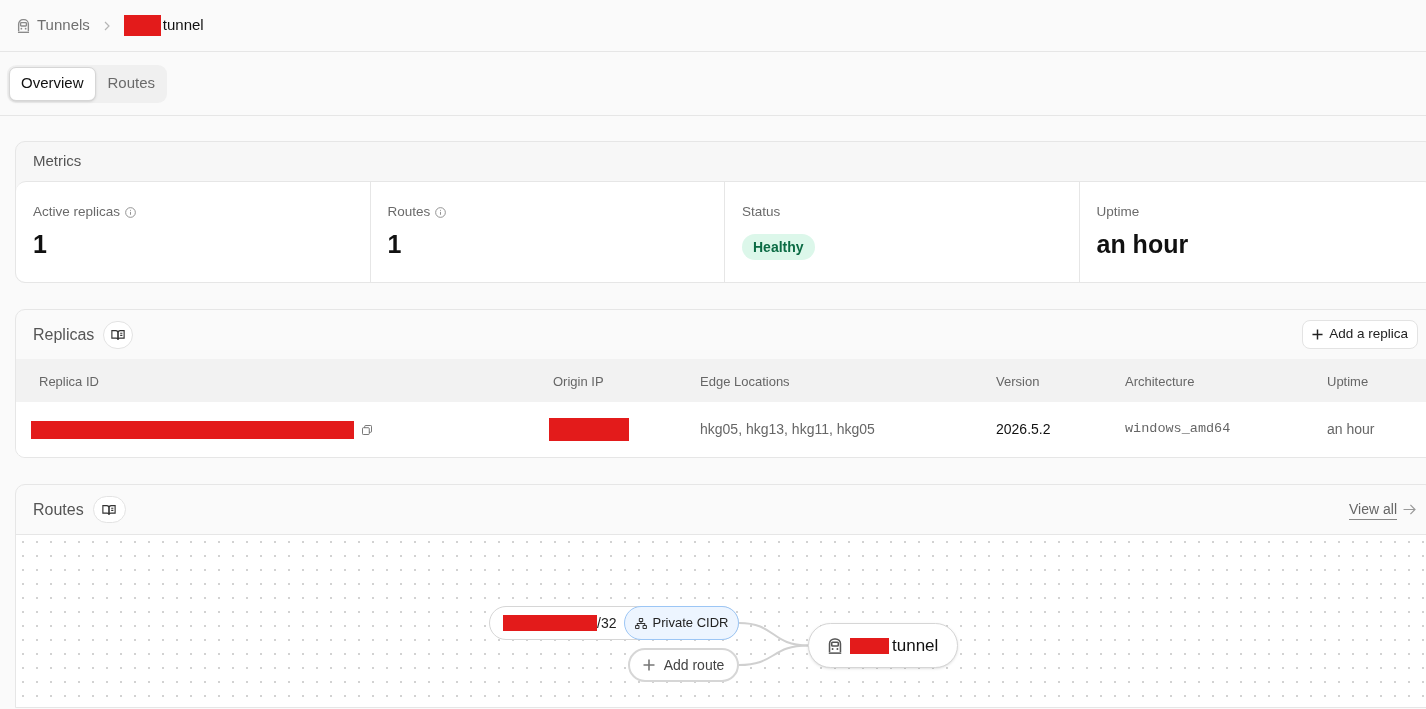 The width and height of the screenshot is (1426, 709). What do you see at coordinates (607, 623) in the screenshot?
I see `cidr-suffix: /32` at bounding box center [607, 623].